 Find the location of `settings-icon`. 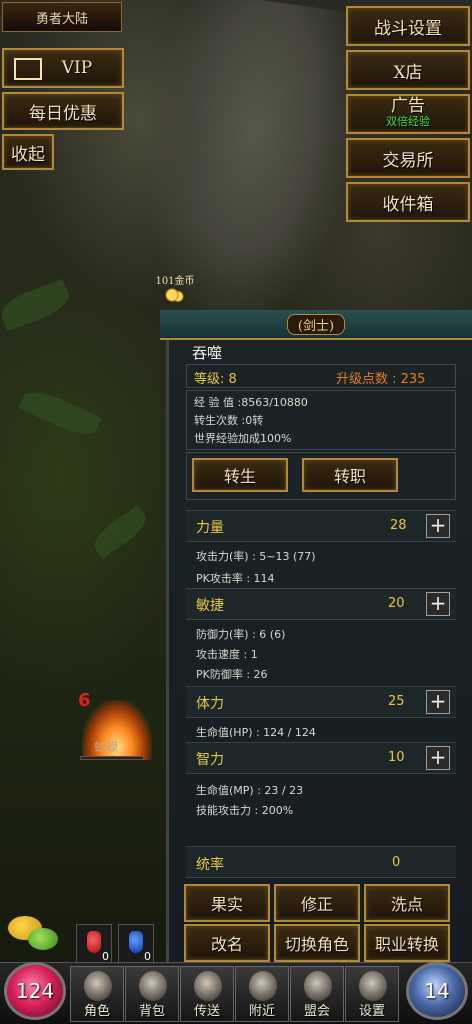

settings-icon is located at coordinates (373, 986).